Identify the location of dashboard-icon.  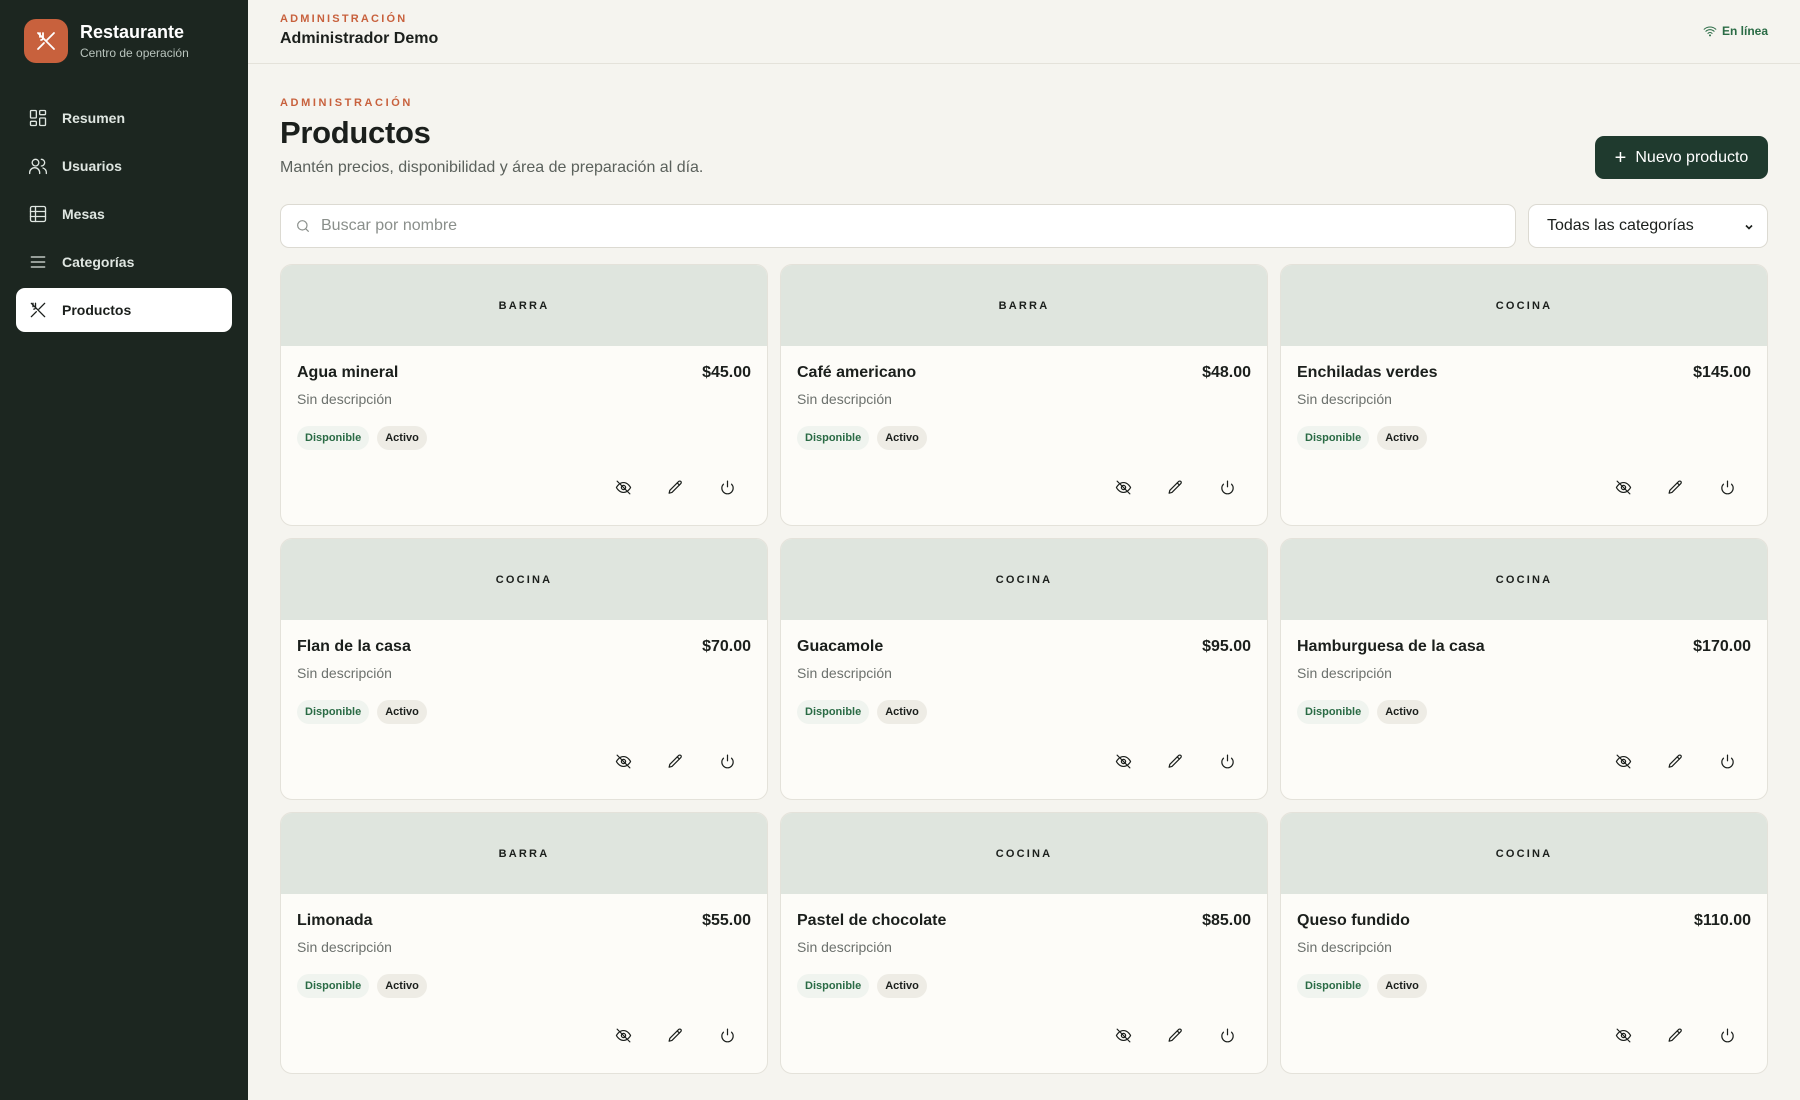
(38, 118).